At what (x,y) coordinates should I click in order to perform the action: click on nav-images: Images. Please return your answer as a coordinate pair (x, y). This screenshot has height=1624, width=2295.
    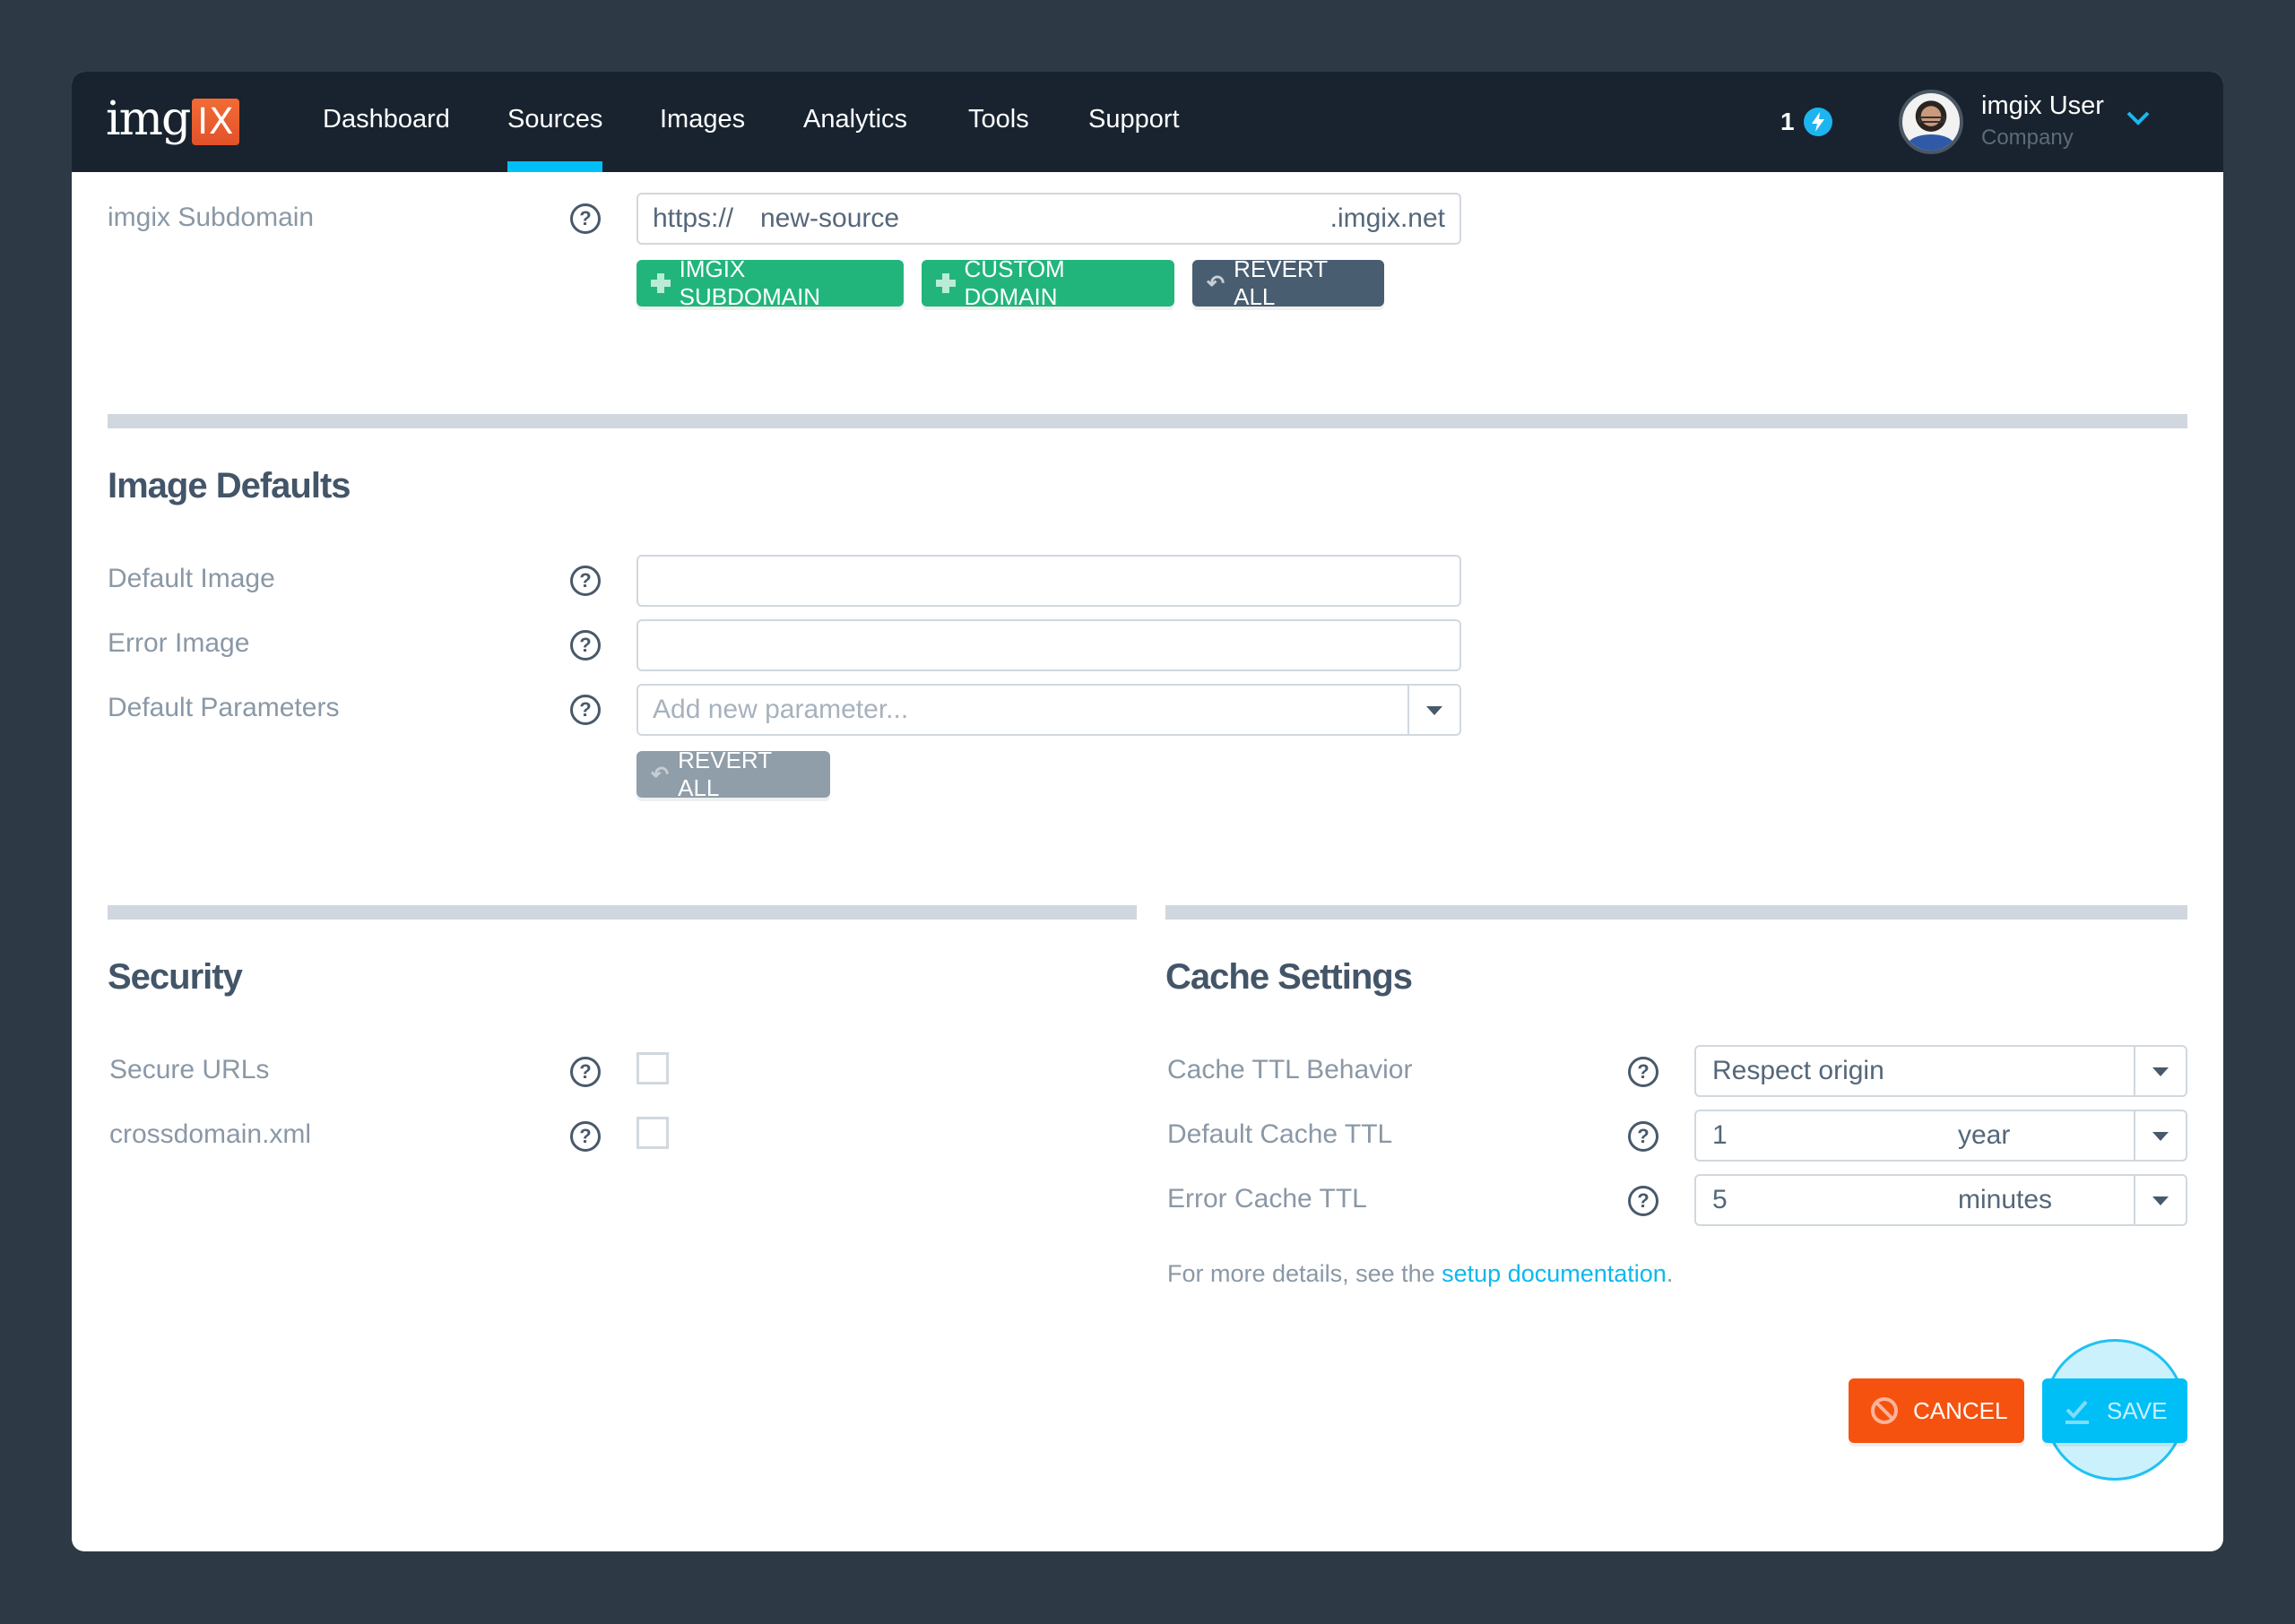
    Looking at the image, I should click on (703, 122).